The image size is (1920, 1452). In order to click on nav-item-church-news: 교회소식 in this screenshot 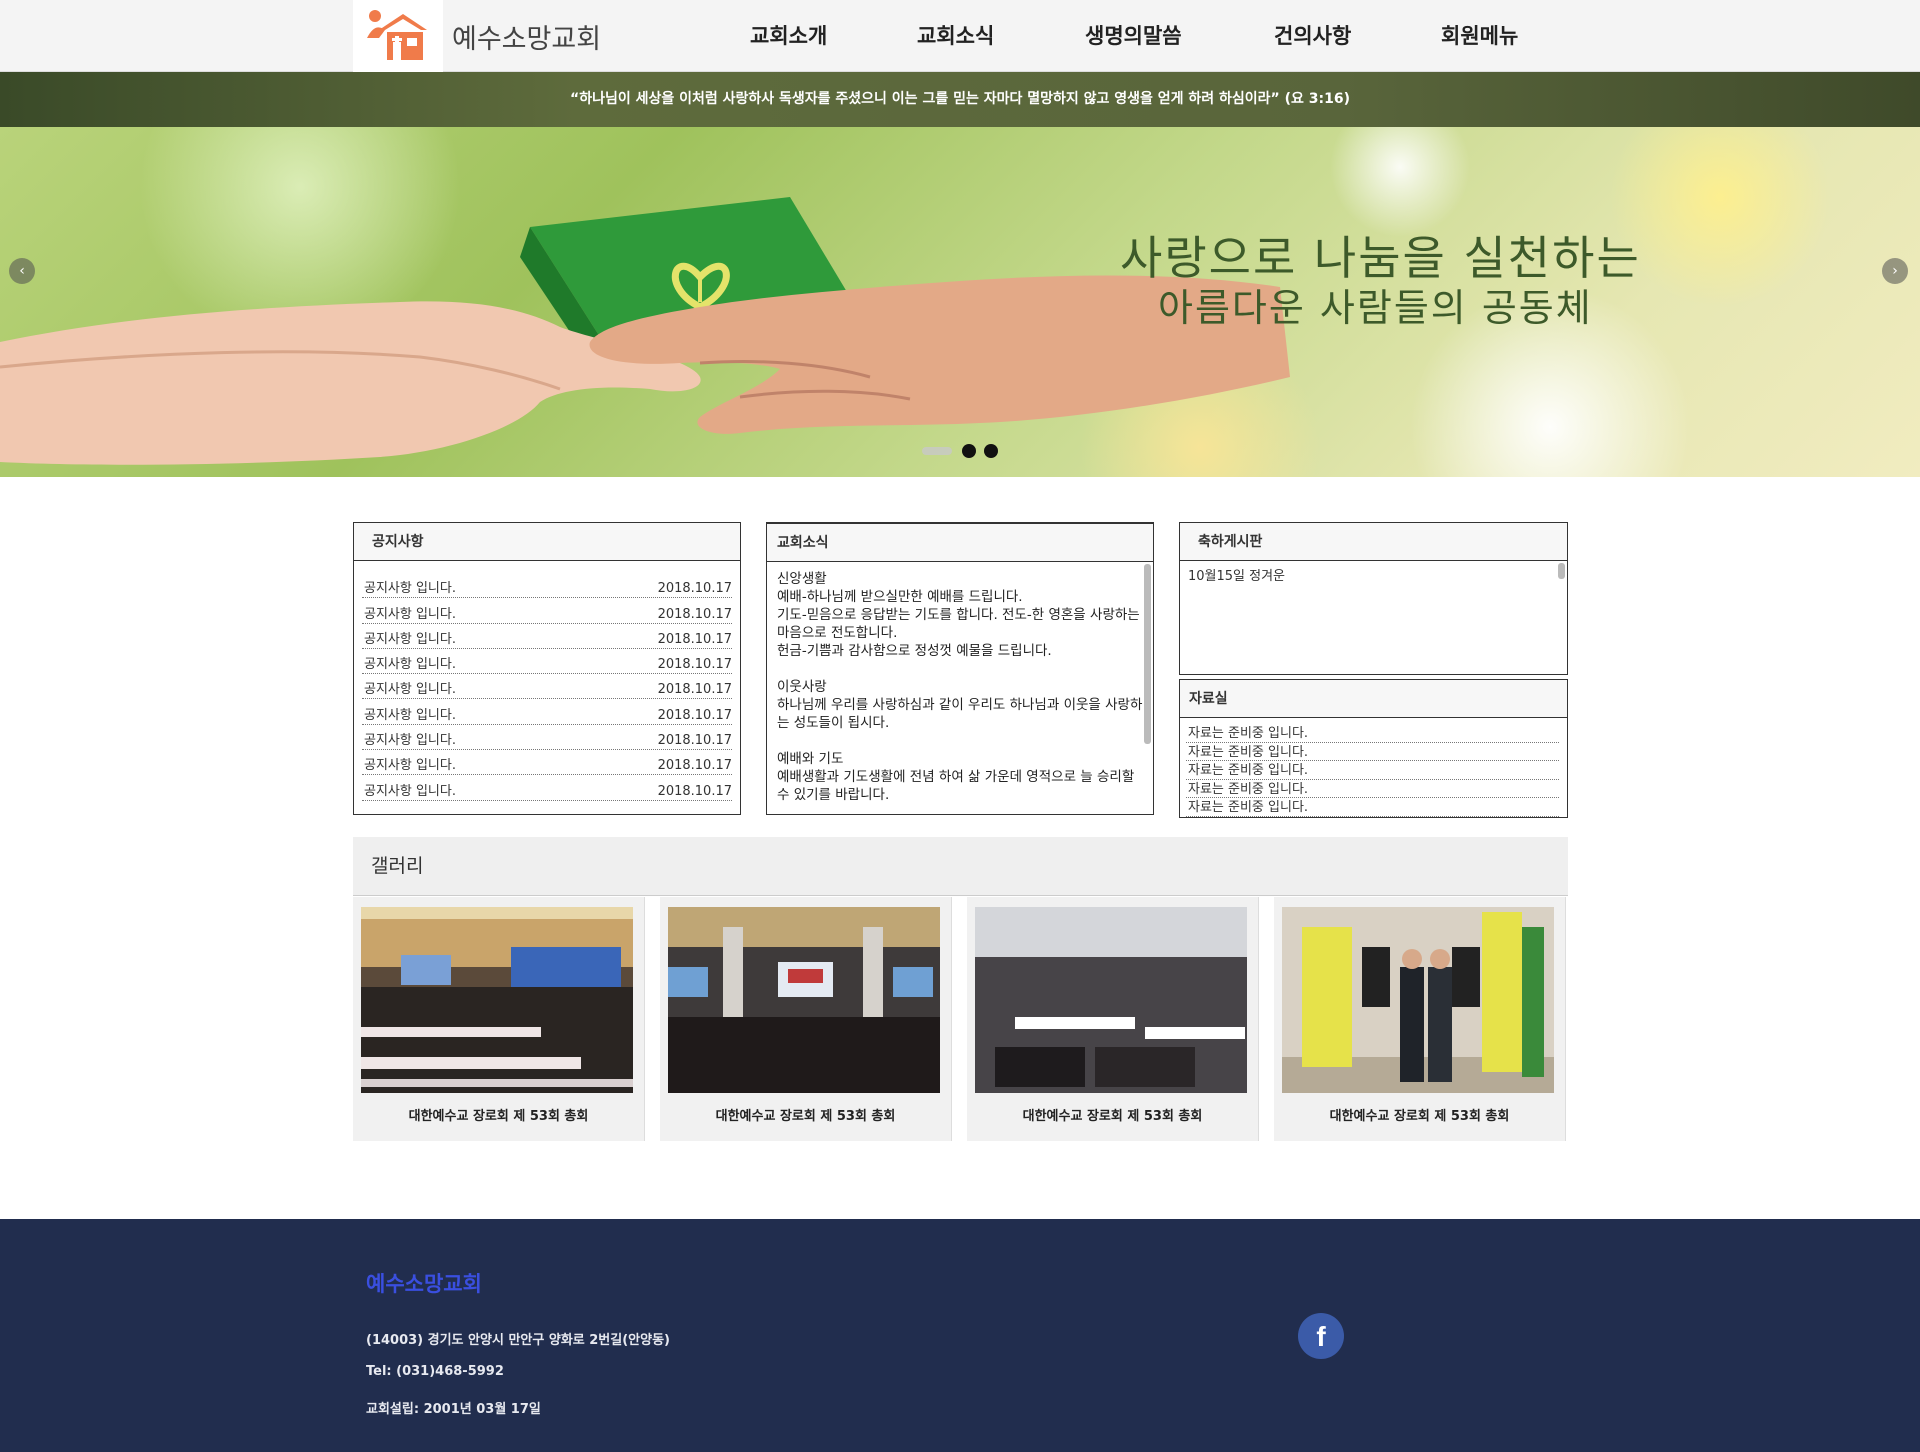, I will do `click(955, 35)`.